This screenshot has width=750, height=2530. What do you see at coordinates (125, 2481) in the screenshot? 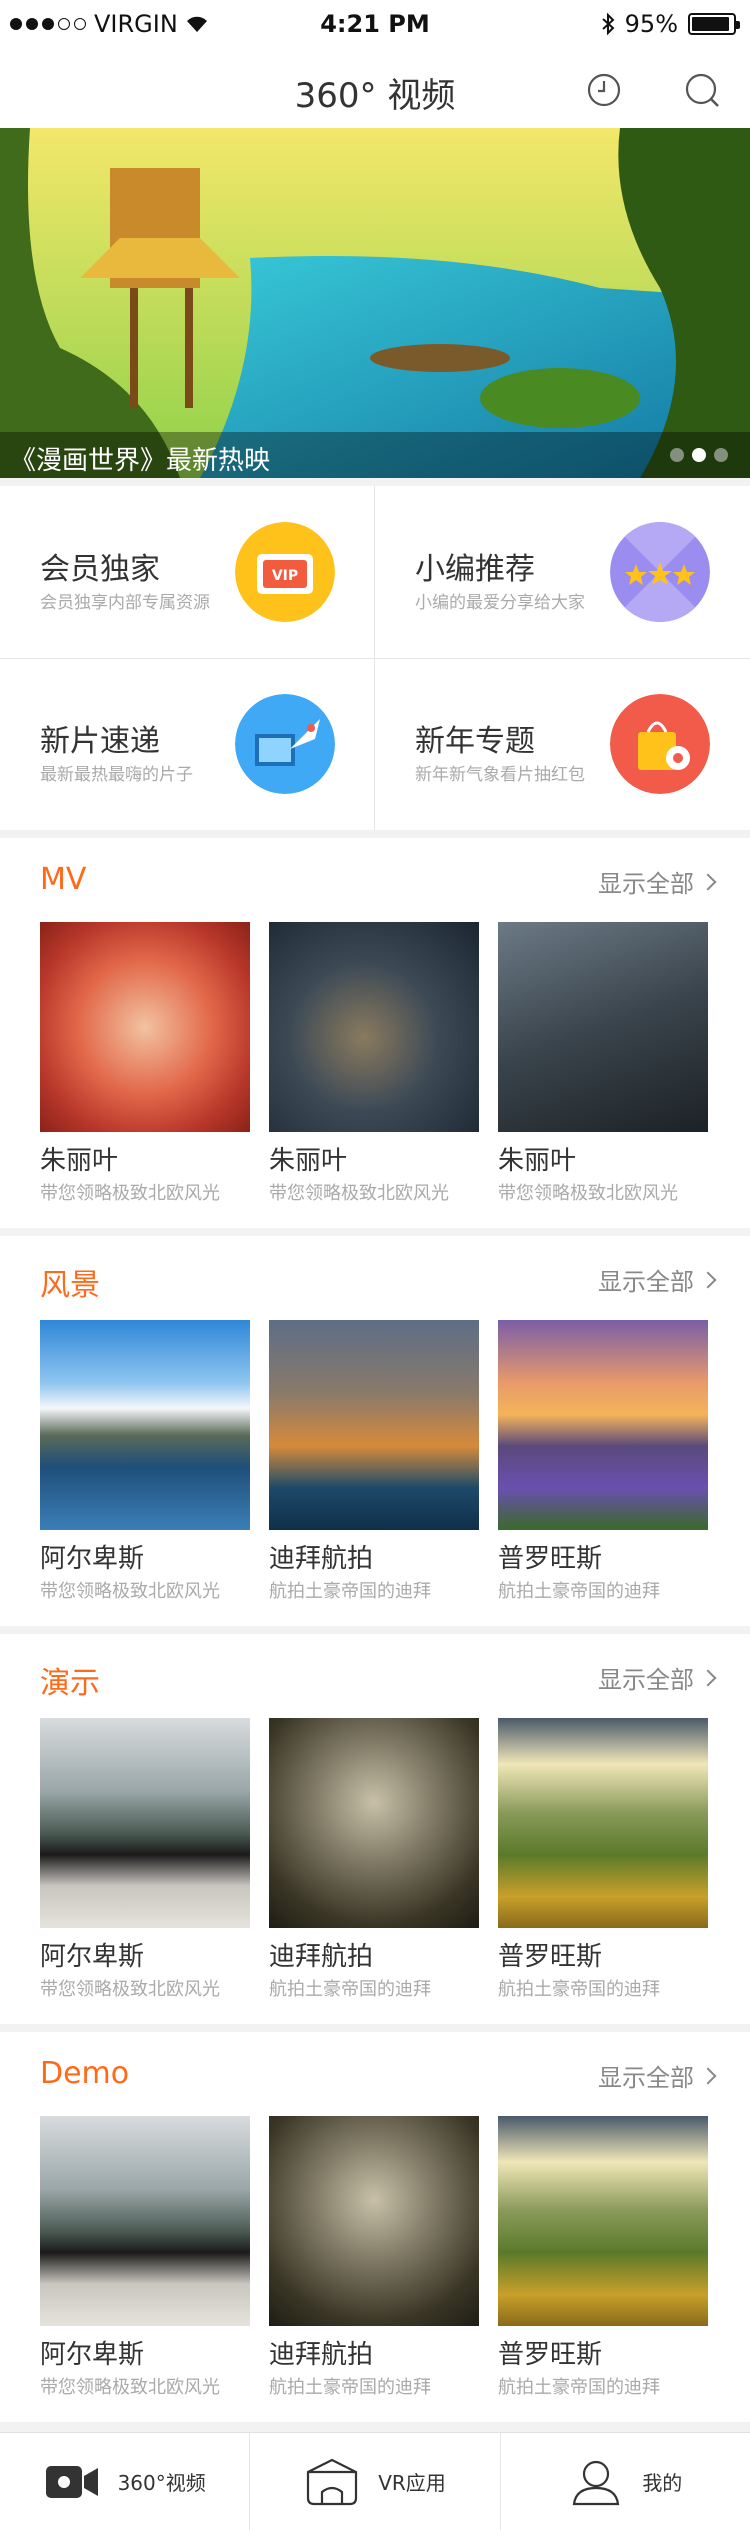
I see `tab-360-video: 360°视频` at bounding box center [125, 2481].